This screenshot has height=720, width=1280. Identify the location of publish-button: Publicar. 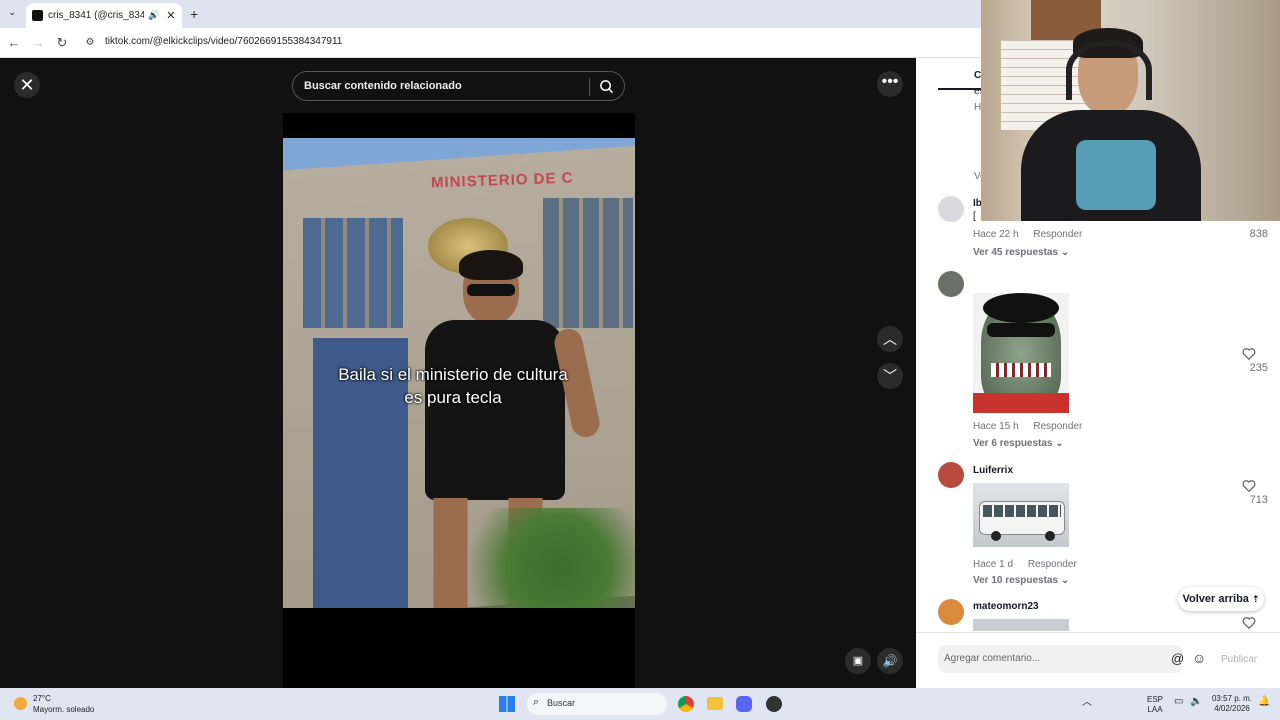
(1239, 659).